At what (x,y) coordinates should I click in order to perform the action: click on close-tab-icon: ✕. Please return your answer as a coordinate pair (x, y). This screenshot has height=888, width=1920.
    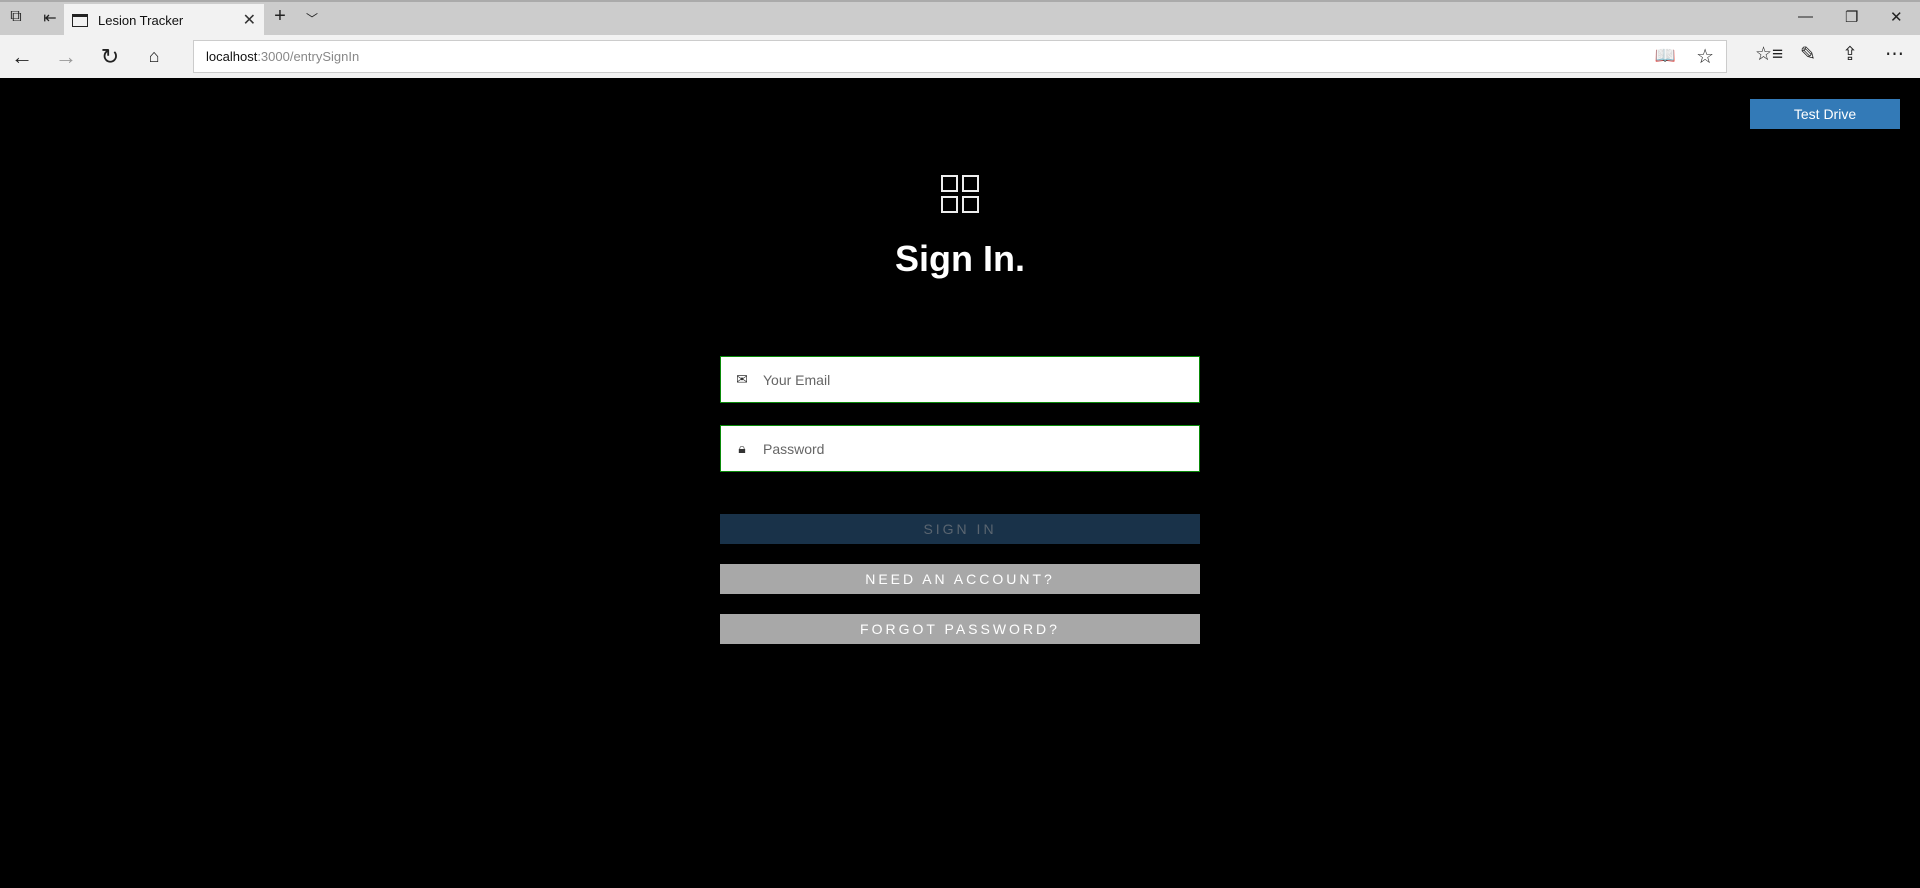
    Looking at the image, I should click on (249, 20).